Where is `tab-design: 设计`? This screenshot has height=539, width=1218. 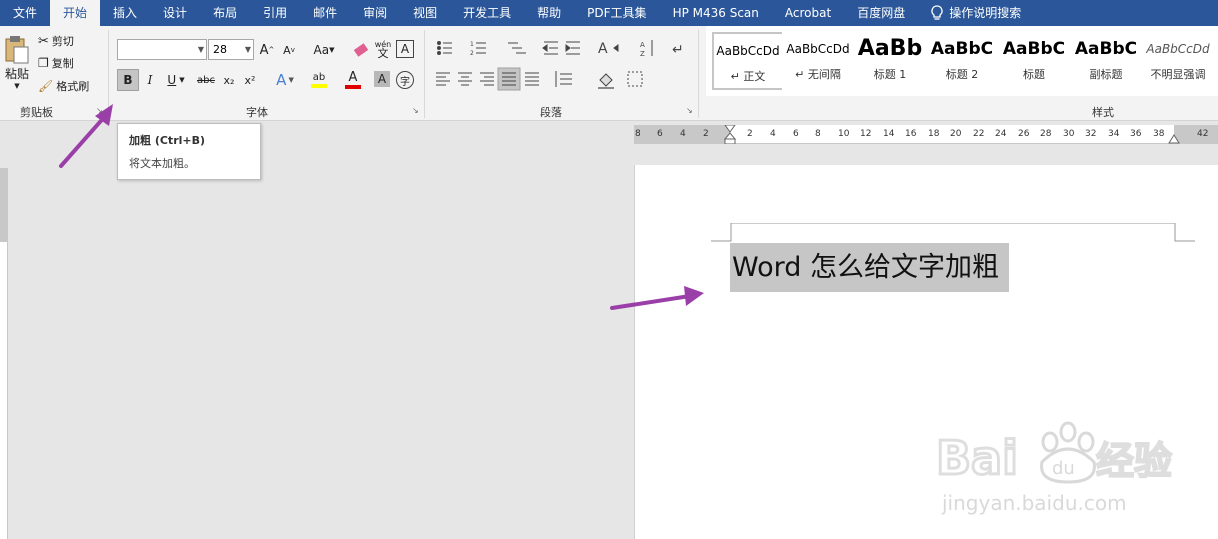 tab-design: 设计 is located at coordinates (175, 13).